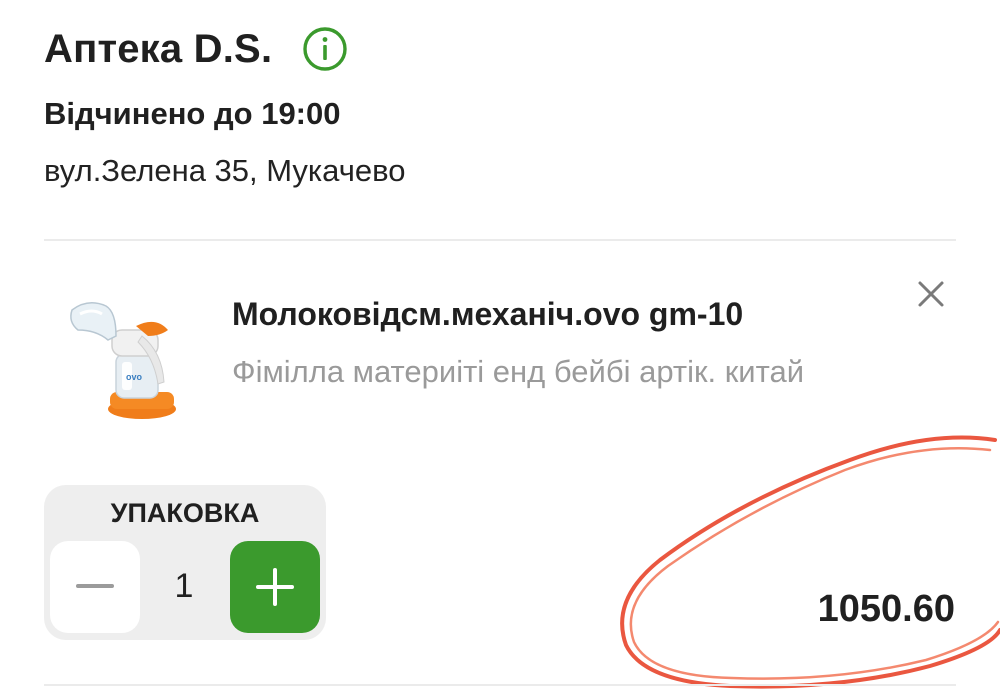 The image size is (1000, 691). Describe the element at coordinates (931, 294) in the screenshot. I see `close-icon` at that location.